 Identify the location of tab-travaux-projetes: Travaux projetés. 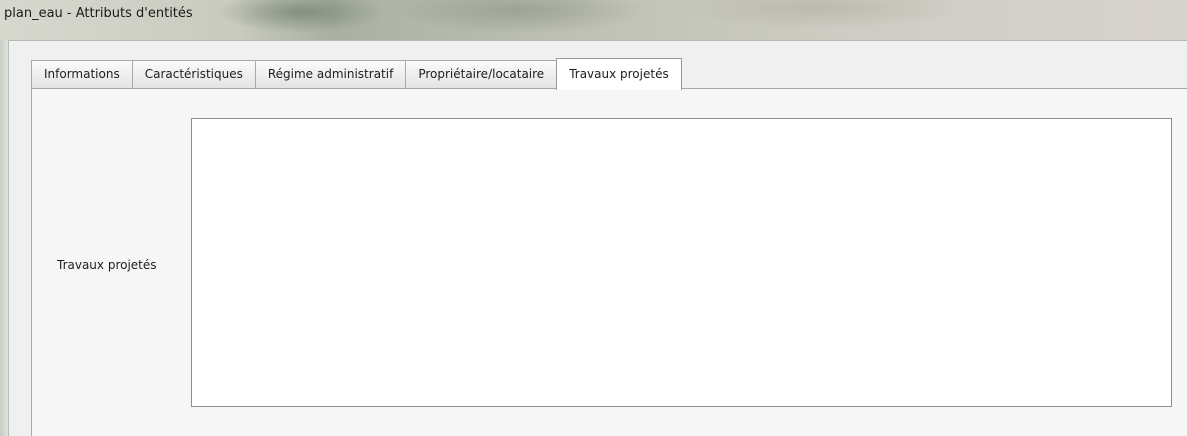
(619, 74).